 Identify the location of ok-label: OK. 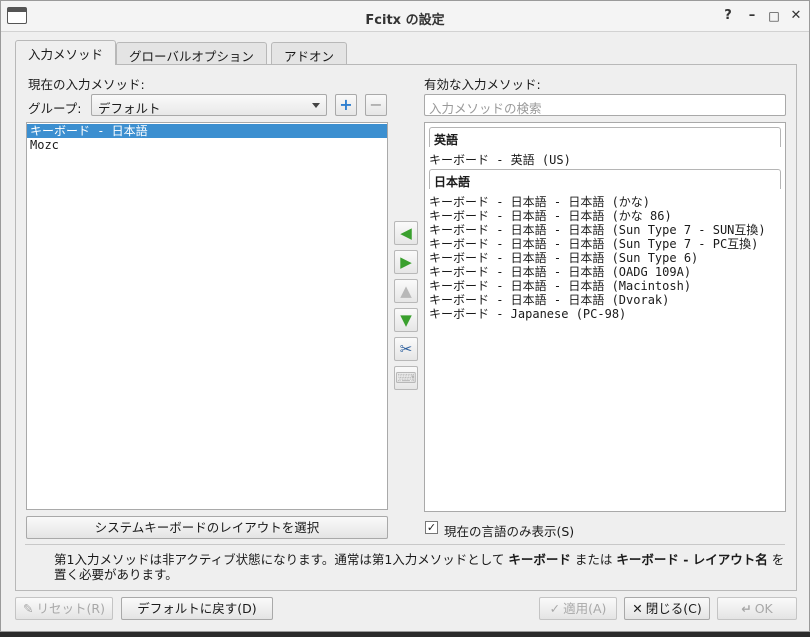
(763, 608).